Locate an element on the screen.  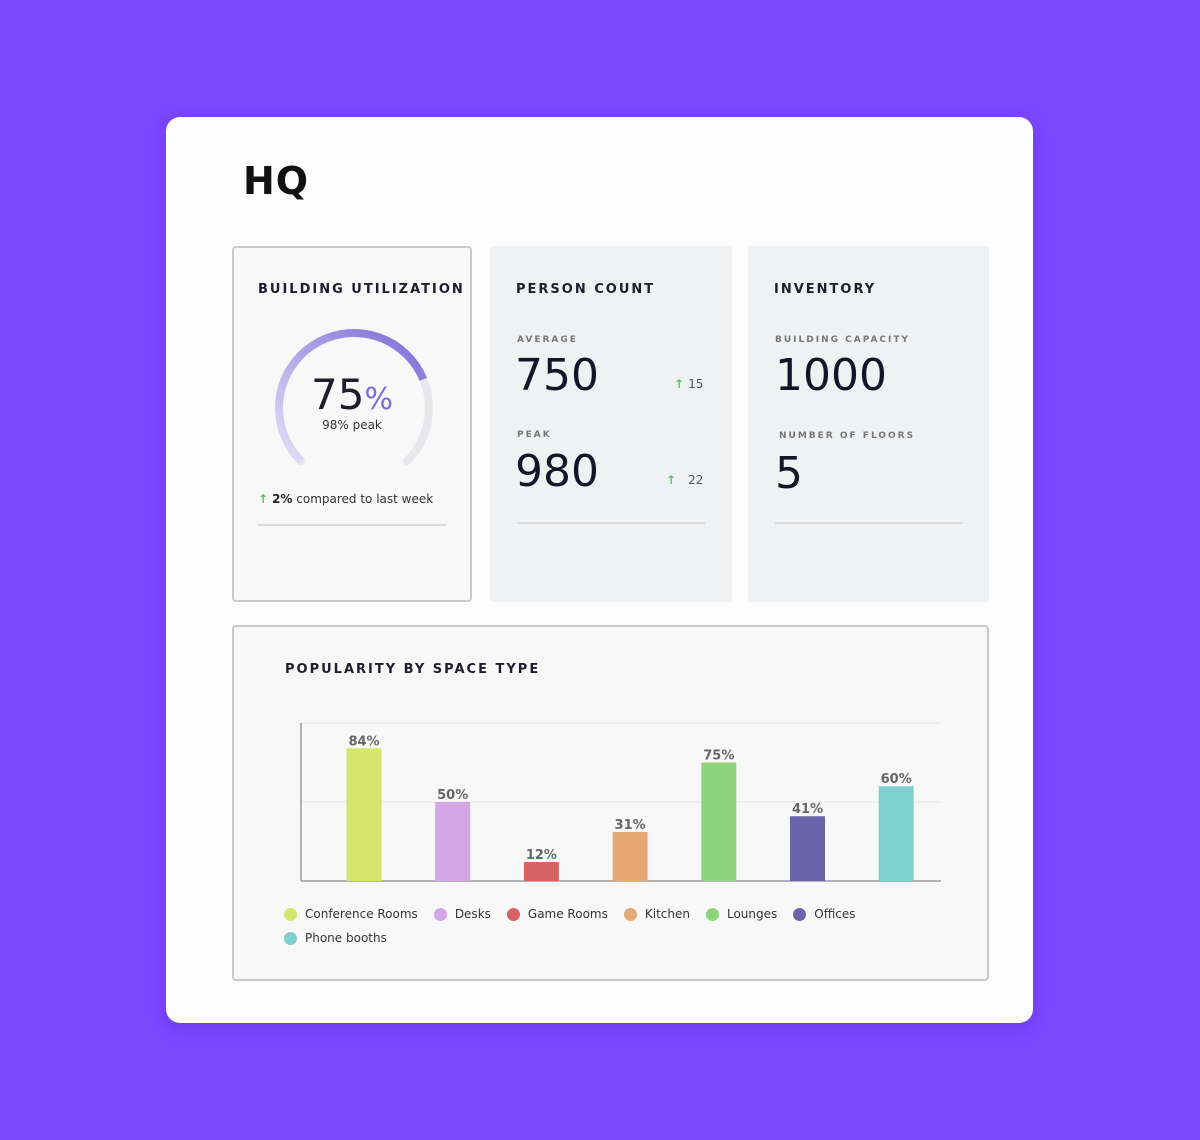
panel-title: INVENTORY is located at coordinates (825, 289).